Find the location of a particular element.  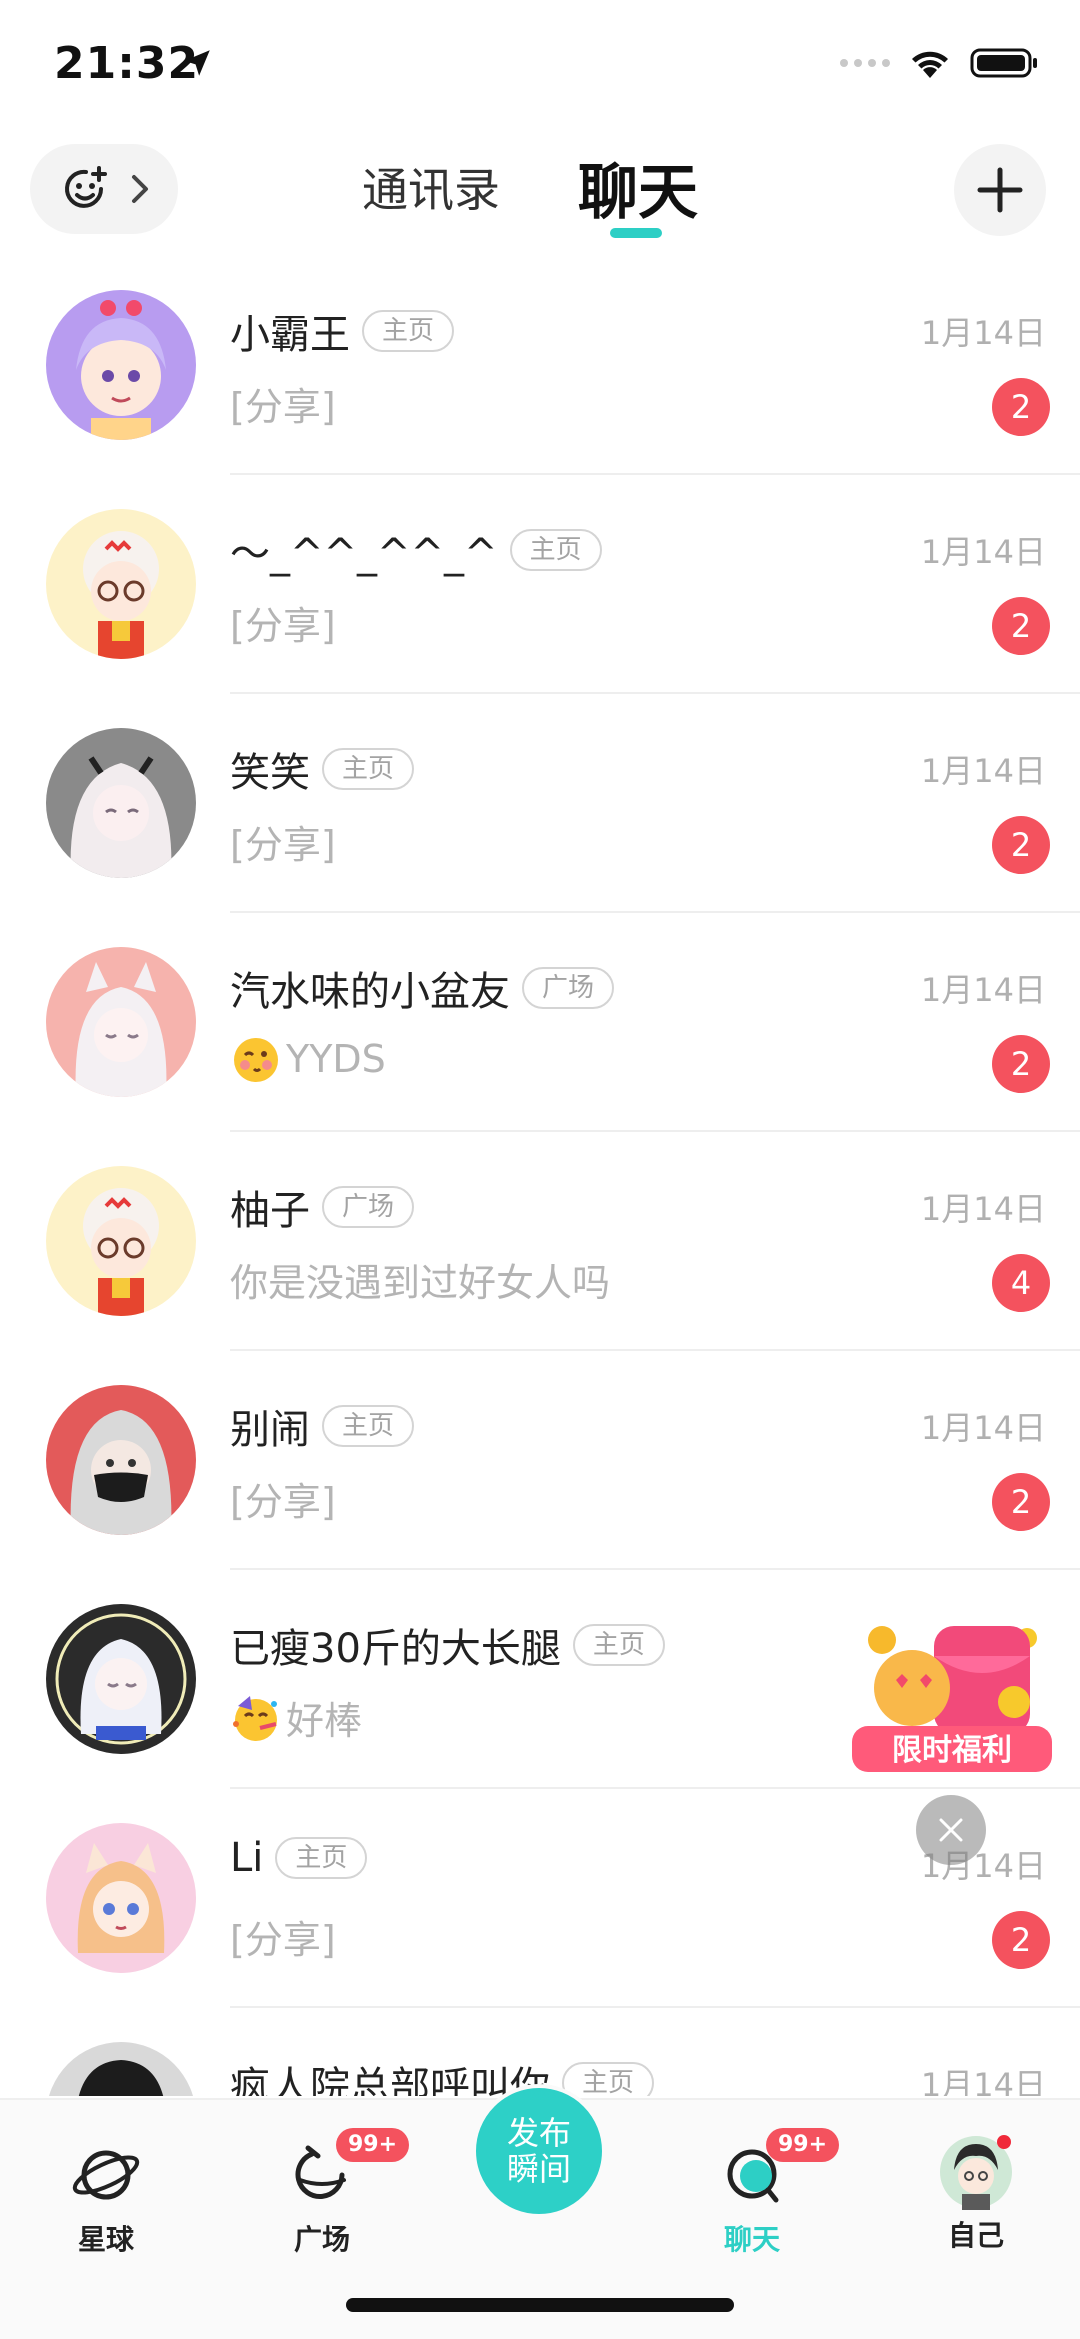

active-tab-indicator is located at coordinates (636, 233).